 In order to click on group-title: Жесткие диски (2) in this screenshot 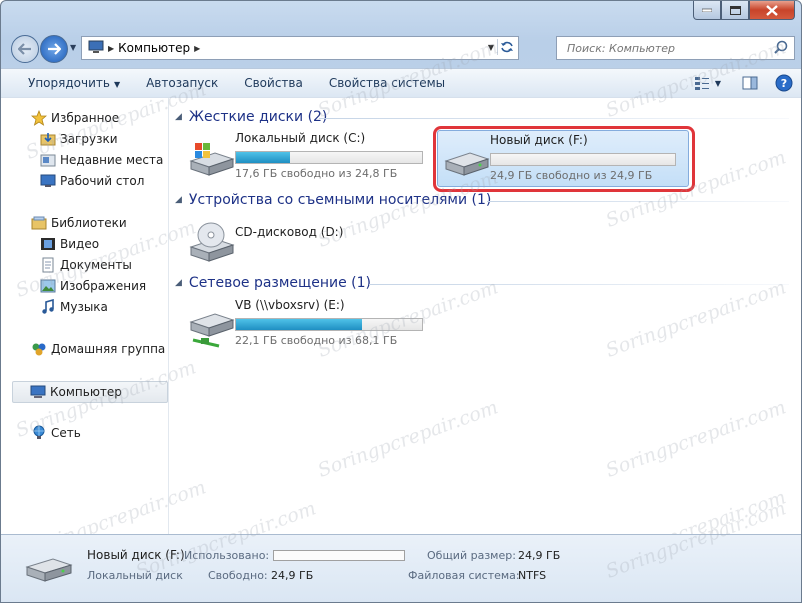, I will do `click(258, 117)`.